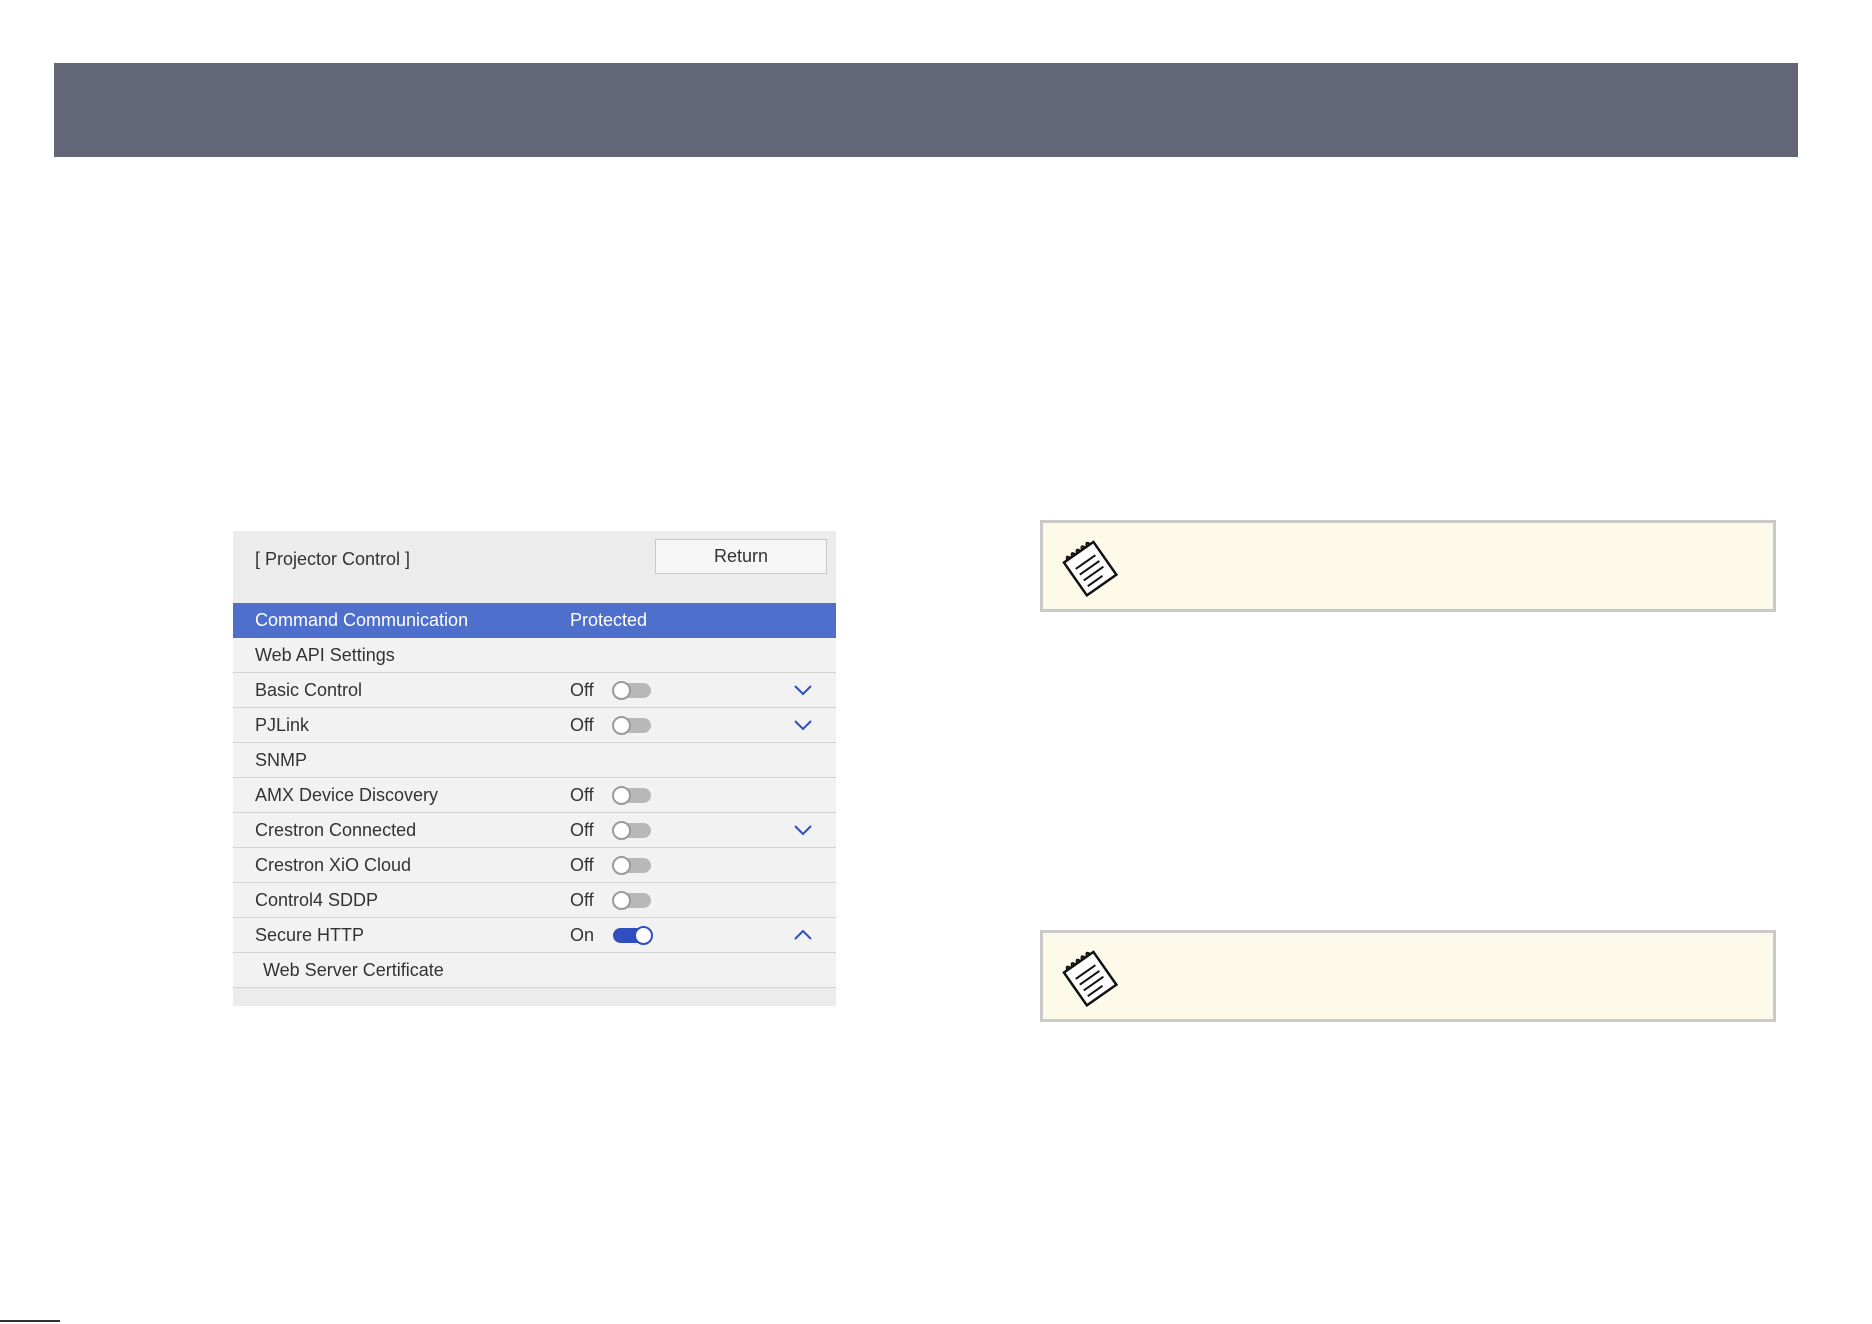 The width and height of the screenshot is (1872, 1324). What do you see at coordinates (534, 760) in the screenshot?
I see `settings-row: SNMP` at bounding box center [534, 760].